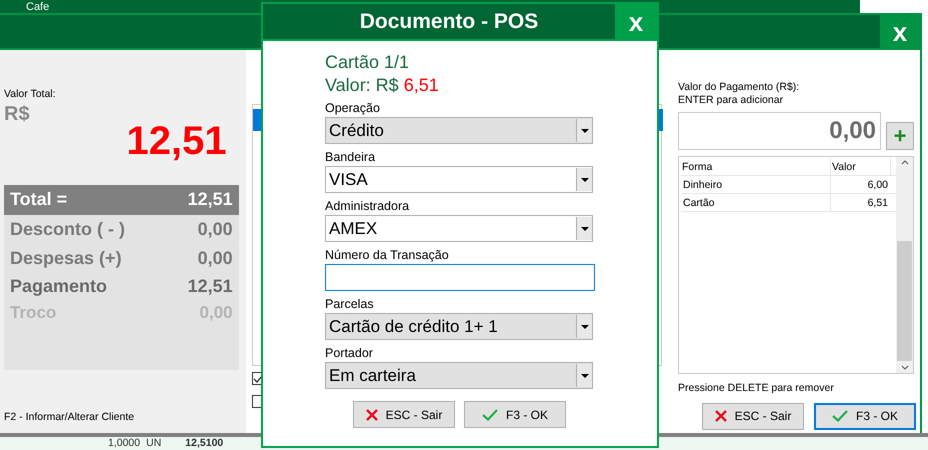 The image size is (928, 450). Describe the element at coordinates (124, 443) in the screenshot. I see `table-cell: 1,0000` at that location.